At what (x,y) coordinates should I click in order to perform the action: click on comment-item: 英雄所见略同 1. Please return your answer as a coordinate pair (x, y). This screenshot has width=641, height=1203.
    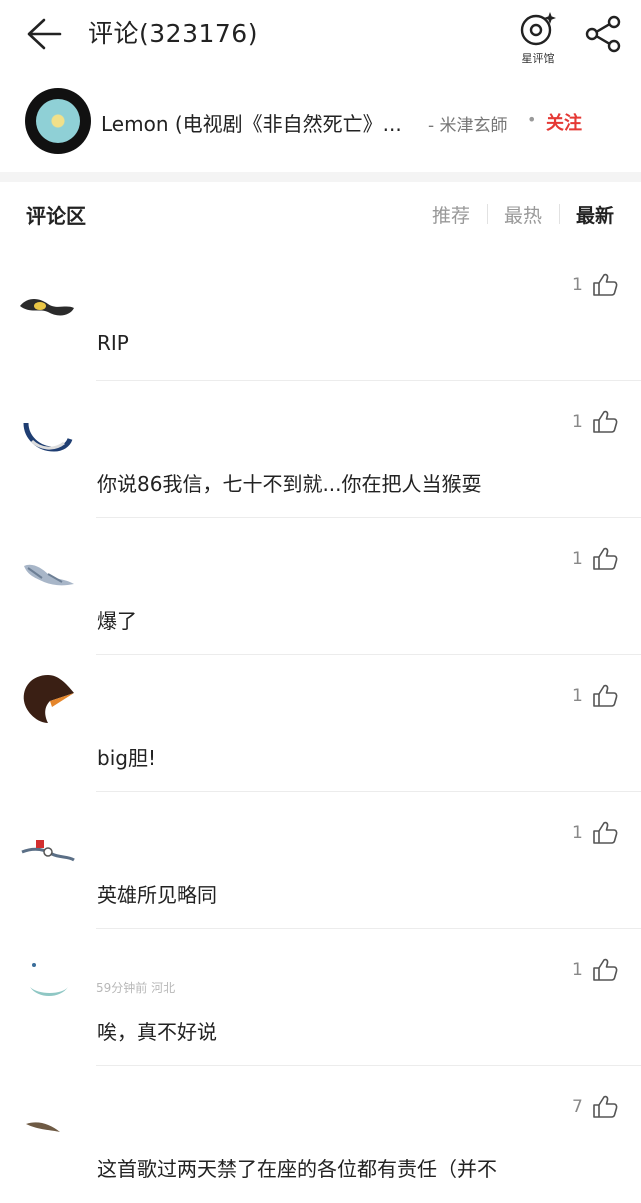
    Looking at the image, I should click on (320, 860).